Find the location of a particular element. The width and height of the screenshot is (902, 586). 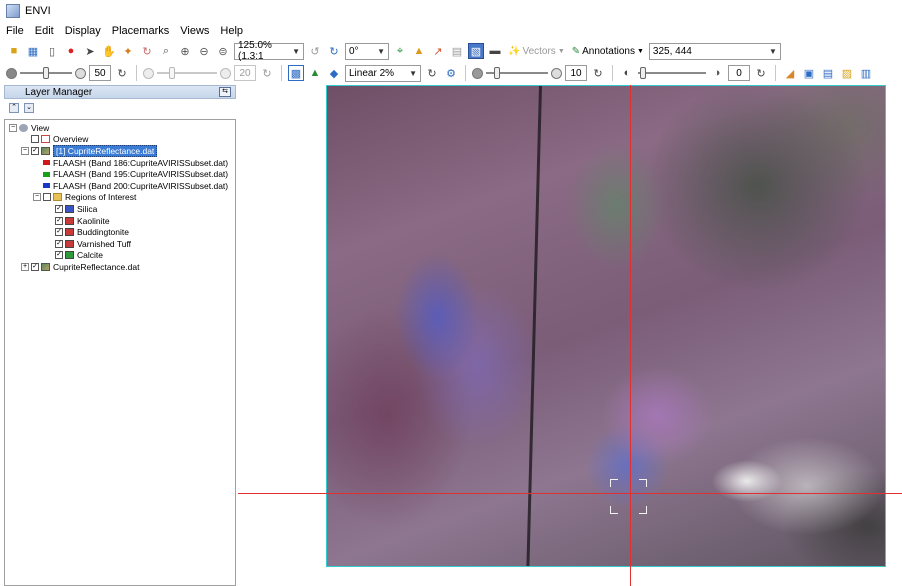

menu-views: Views is located at coordinates (194, 31).